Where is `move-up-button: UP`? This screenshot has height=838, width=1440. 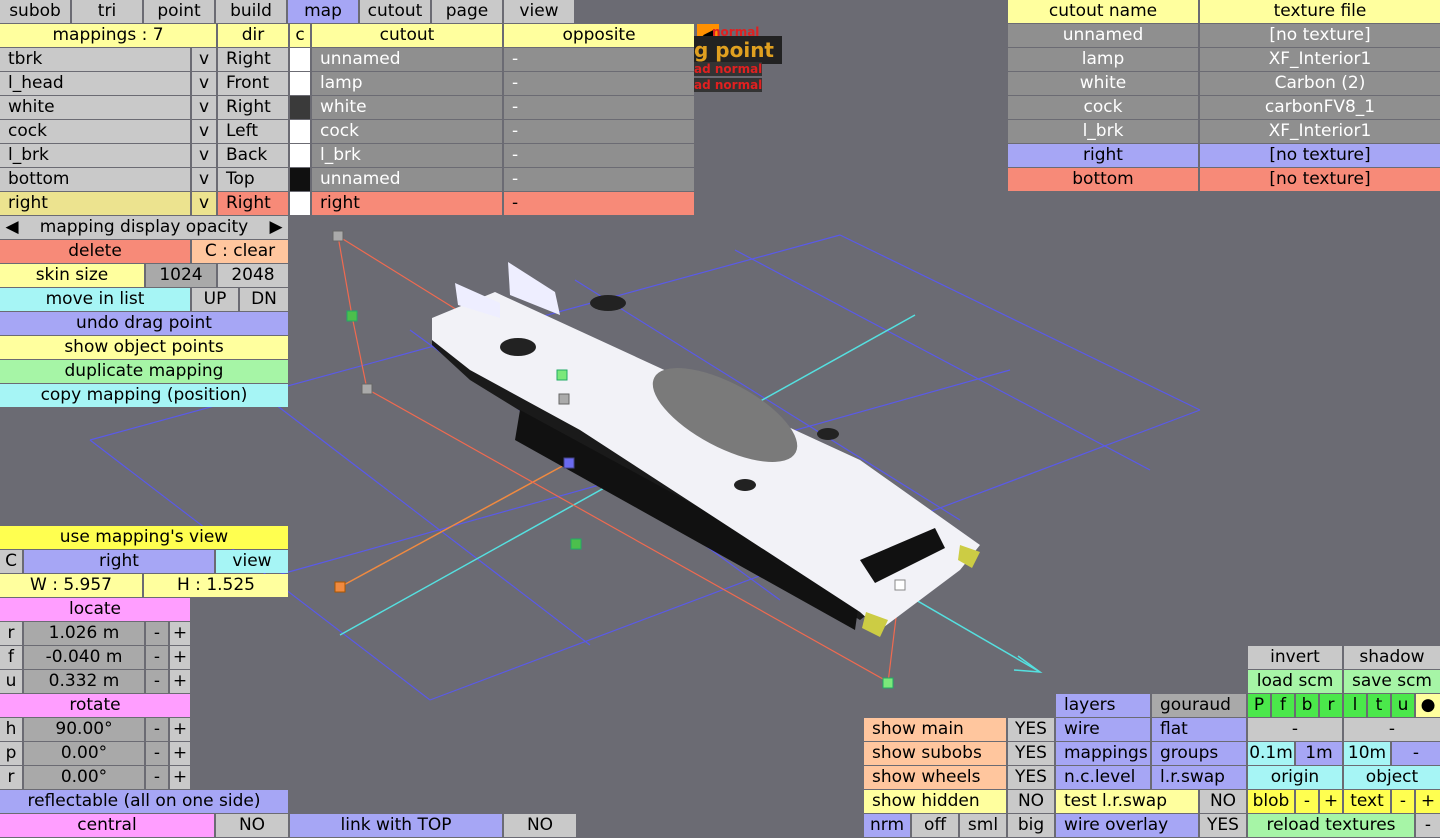 move-up-button: UP is located at coordinates (215, 299).